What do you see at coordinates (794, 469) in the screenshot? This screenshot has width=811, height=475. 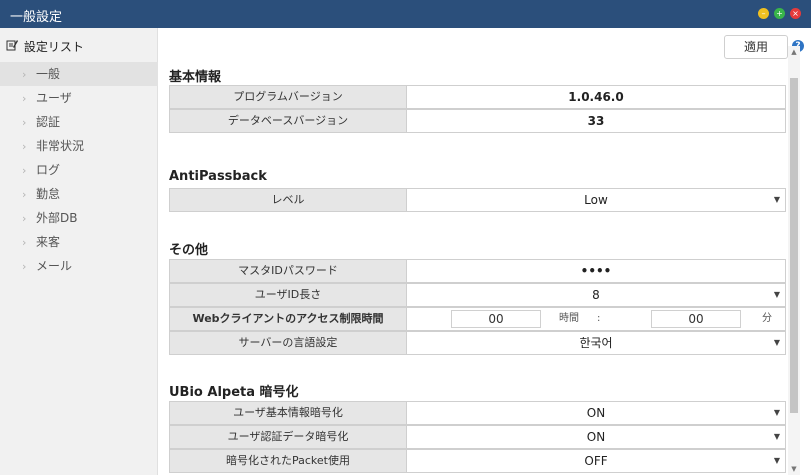 I see `scroll-down-icon: ▼` at bounding box center [794, 469].